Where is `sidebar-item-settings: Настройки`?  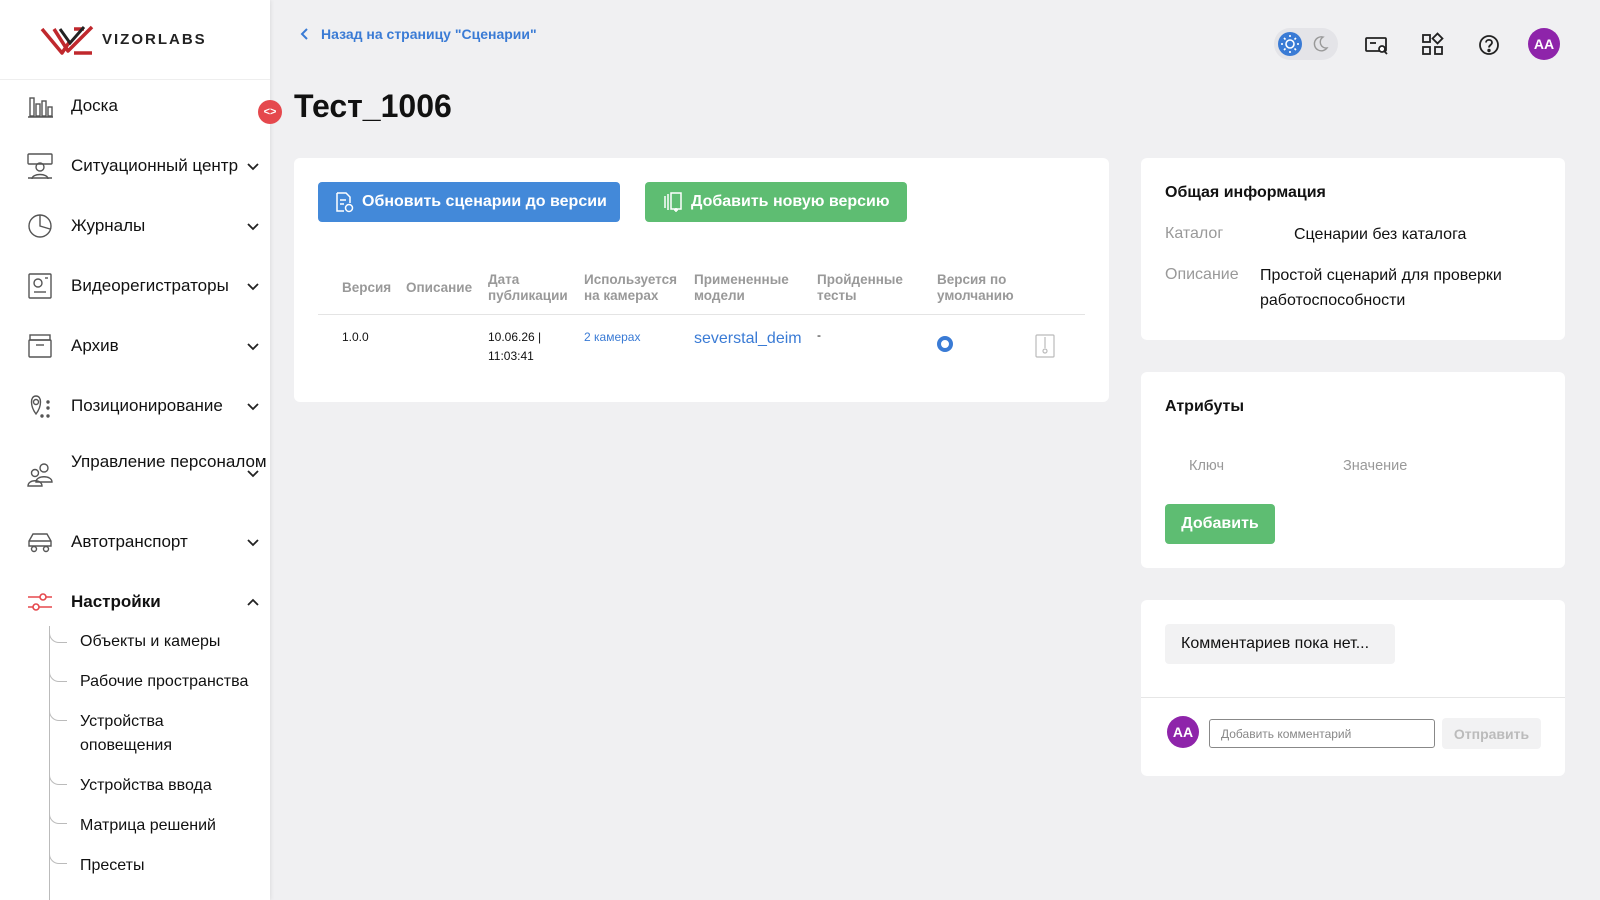 sidebar-item-settings: Настройки is located at coordinates (135, 602).